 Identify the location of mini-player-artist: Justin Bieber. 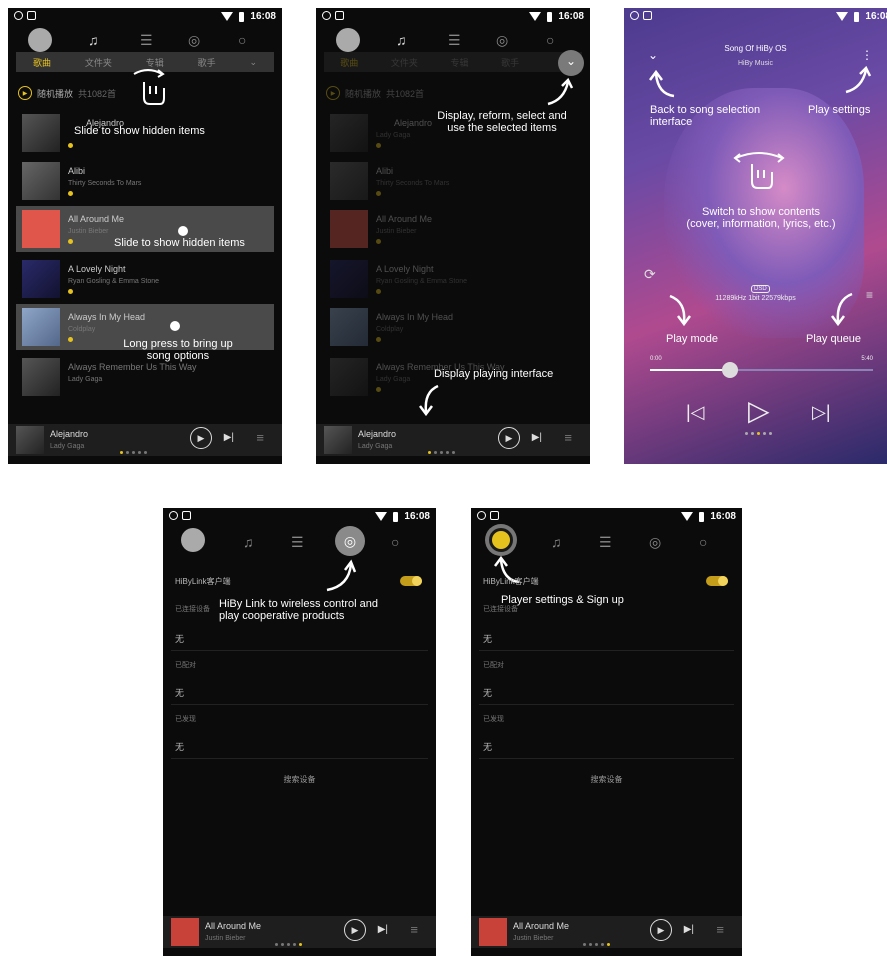
(225, 938).